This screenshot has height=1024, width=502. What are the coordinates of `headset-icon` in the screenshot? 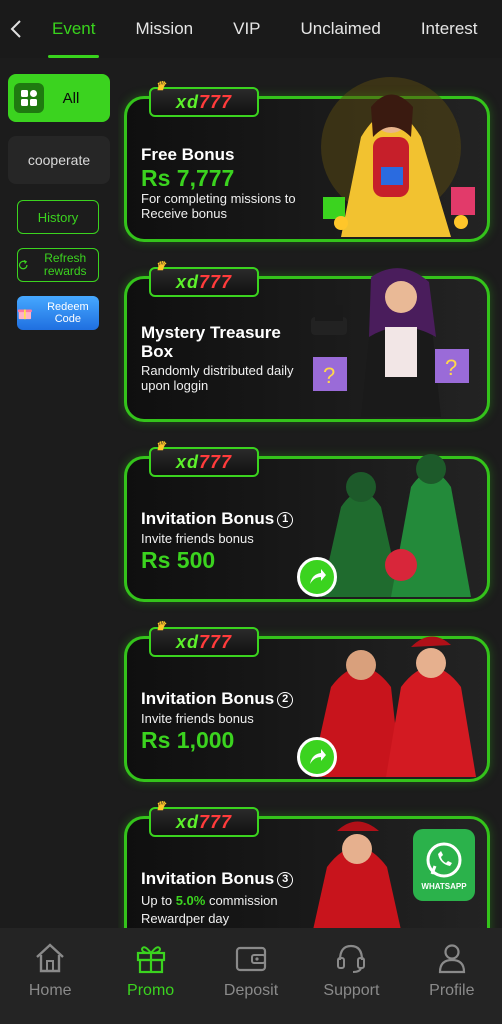 It's located at (351, 958).